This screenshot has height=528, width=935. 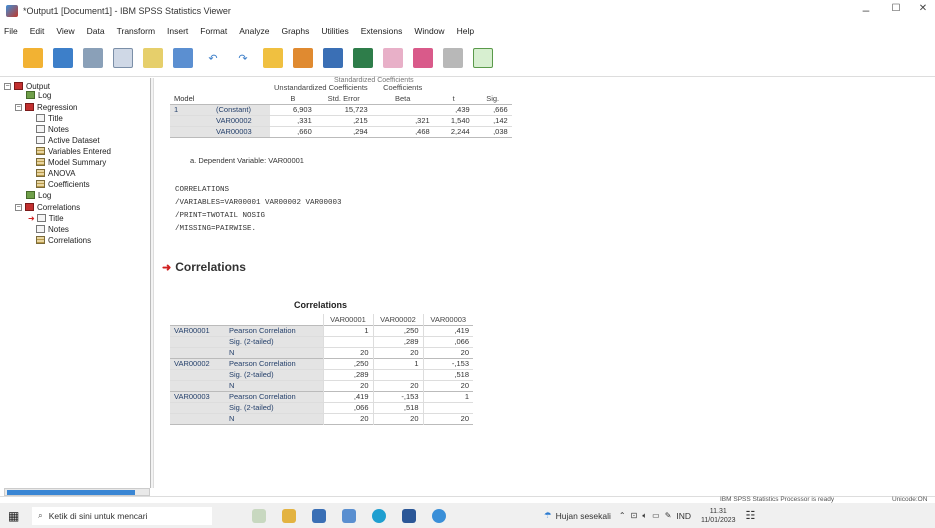 I want to click on goto-data-icon, so click(x=273, y=58).